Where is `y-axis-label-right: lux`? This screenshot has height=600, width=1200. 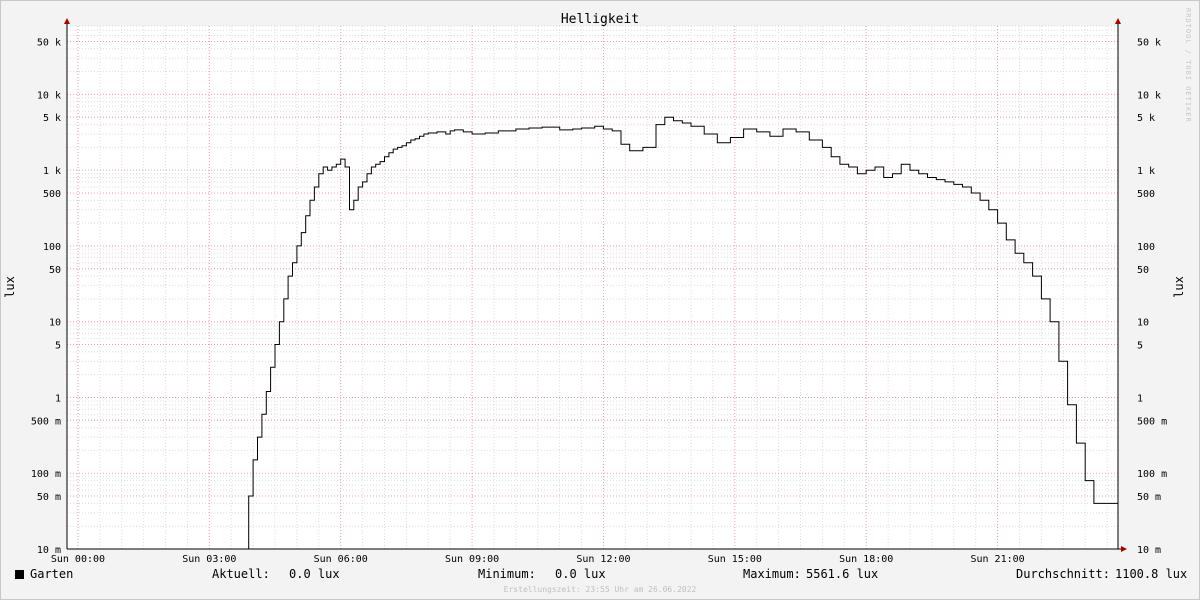 y-axis-label-right: lux is located at coordinates (1179, 287).